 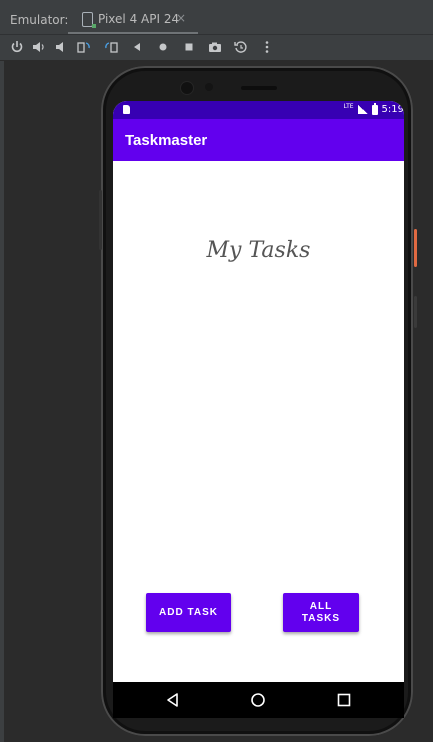 What do you see at coordinates (111, 47) in the screenshot?
I see `rotate-right-icon` at bounding box center [111, 47].